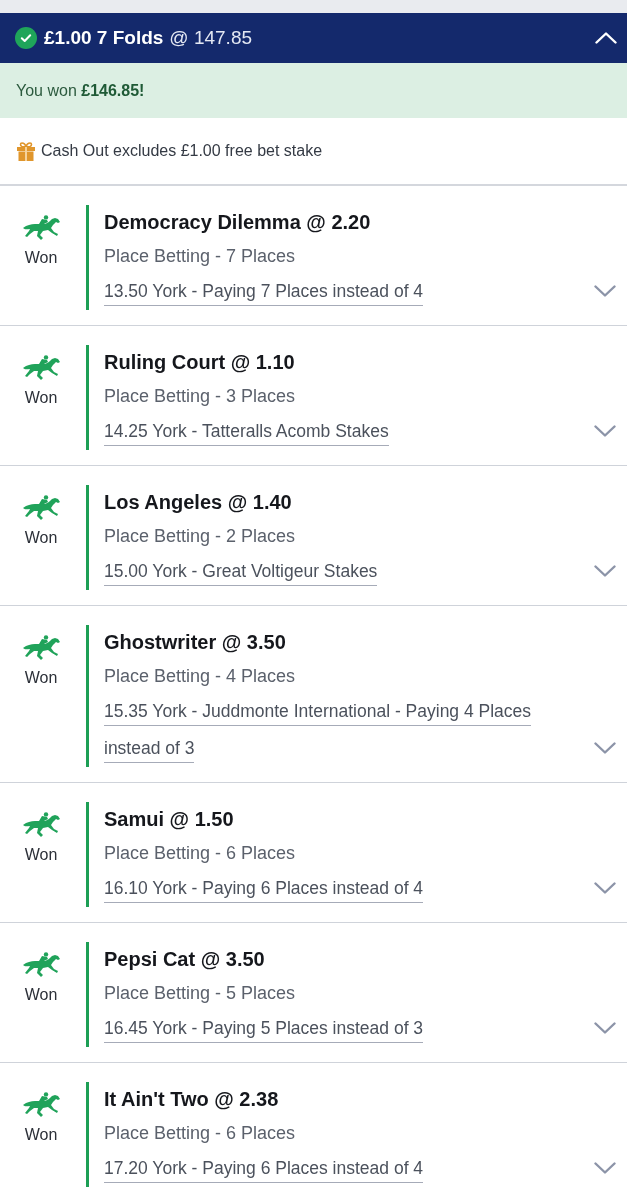 This screenshot has width=627, height=1200. Describe the element at coordinates (241, 573) in the screenshot. I see `event-link: 15.00 York - Great Voltigeur Stakes` at that location.